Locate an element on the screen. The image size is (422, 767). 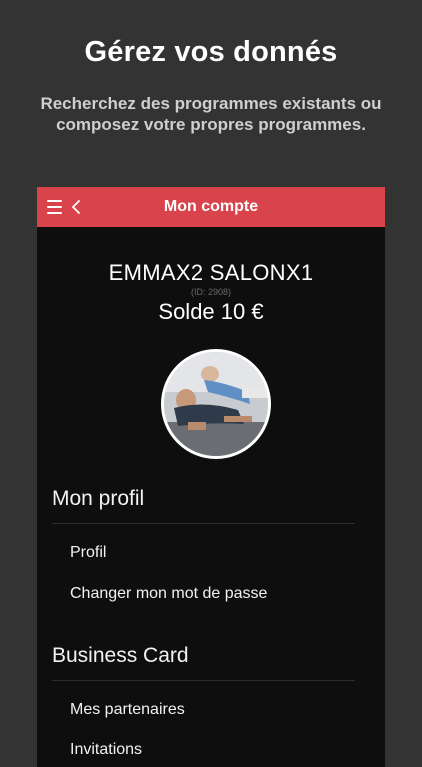
section-title-mon-profil: Mon profil is located at coordinates (98, 498).